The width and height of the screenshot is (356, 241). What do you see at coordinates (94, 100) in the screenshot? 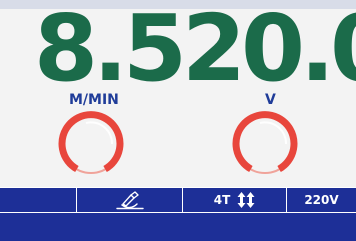
I see `wire-speed-unit: M/MIN` at bounding box center [94, 100].